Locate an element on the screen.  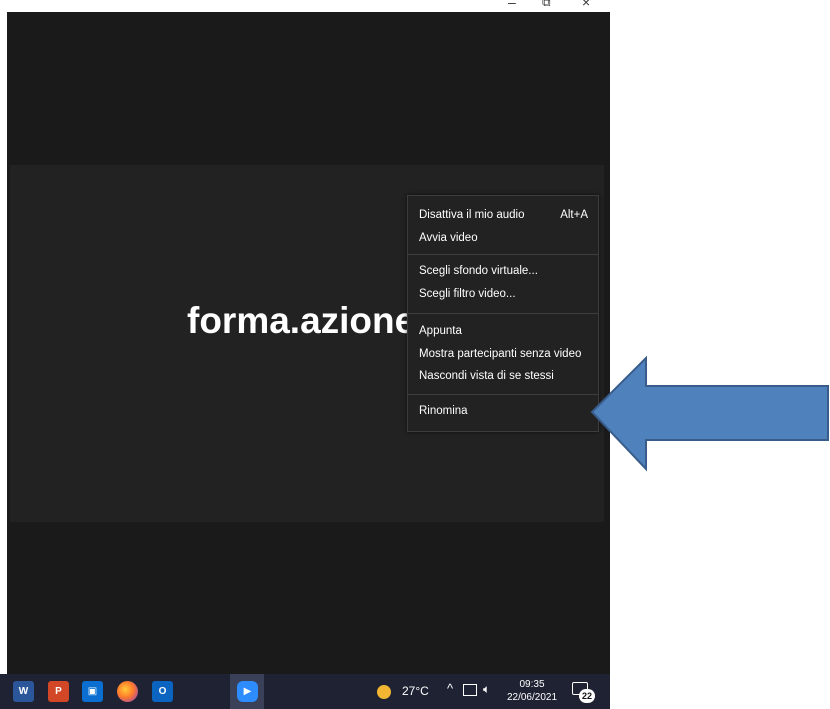
firefox-icon is located at coordinates (127, 691).